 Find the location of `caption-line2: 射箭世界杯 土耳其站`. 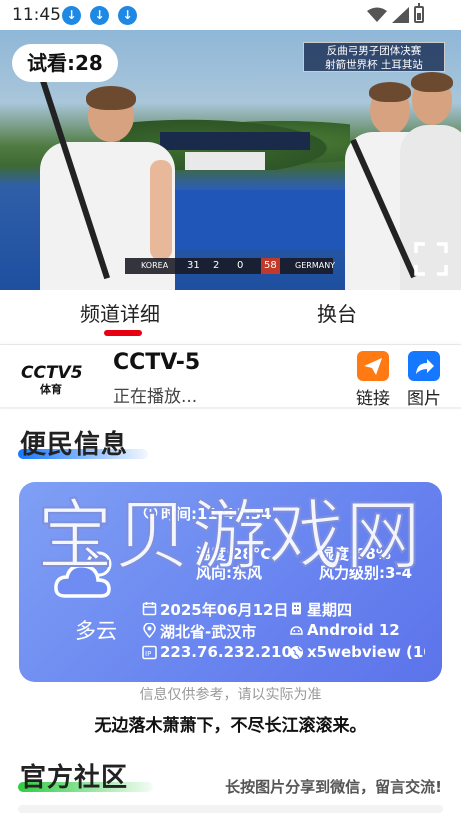

caption-line2: 射箭世界杯 土耳其站 is located at coordinates (374, 65).